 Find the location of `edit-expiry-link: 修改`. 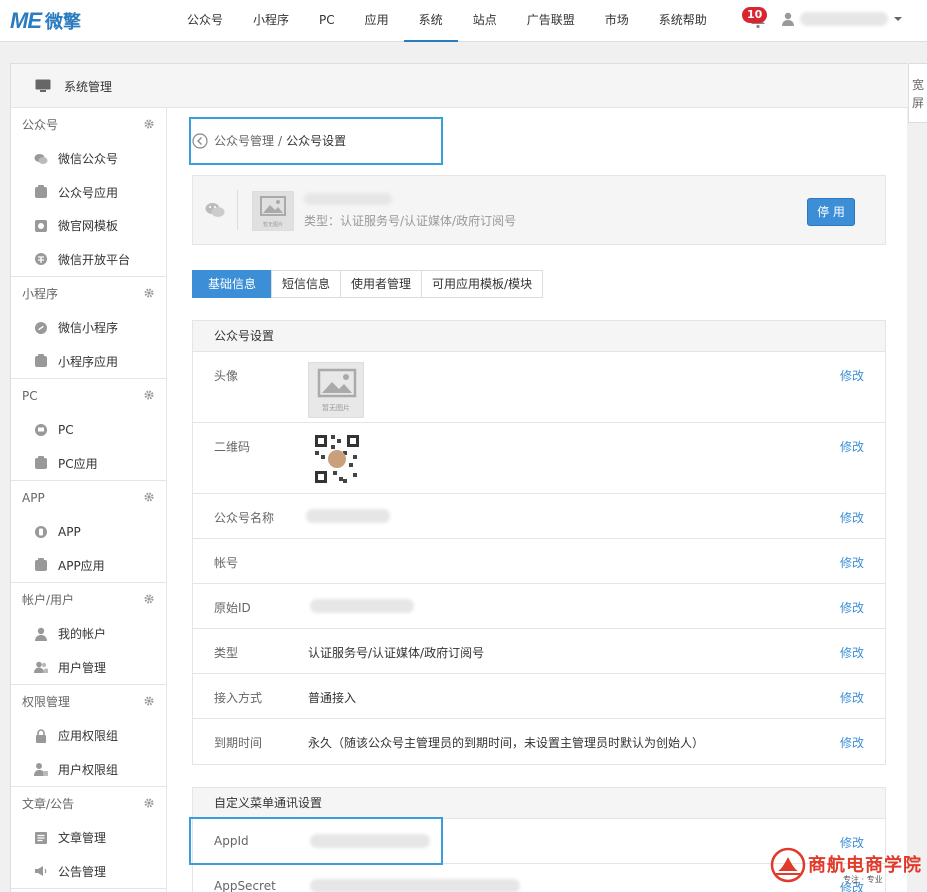

edit-expiry-link: 修改 is located at coordinates (852, 742).